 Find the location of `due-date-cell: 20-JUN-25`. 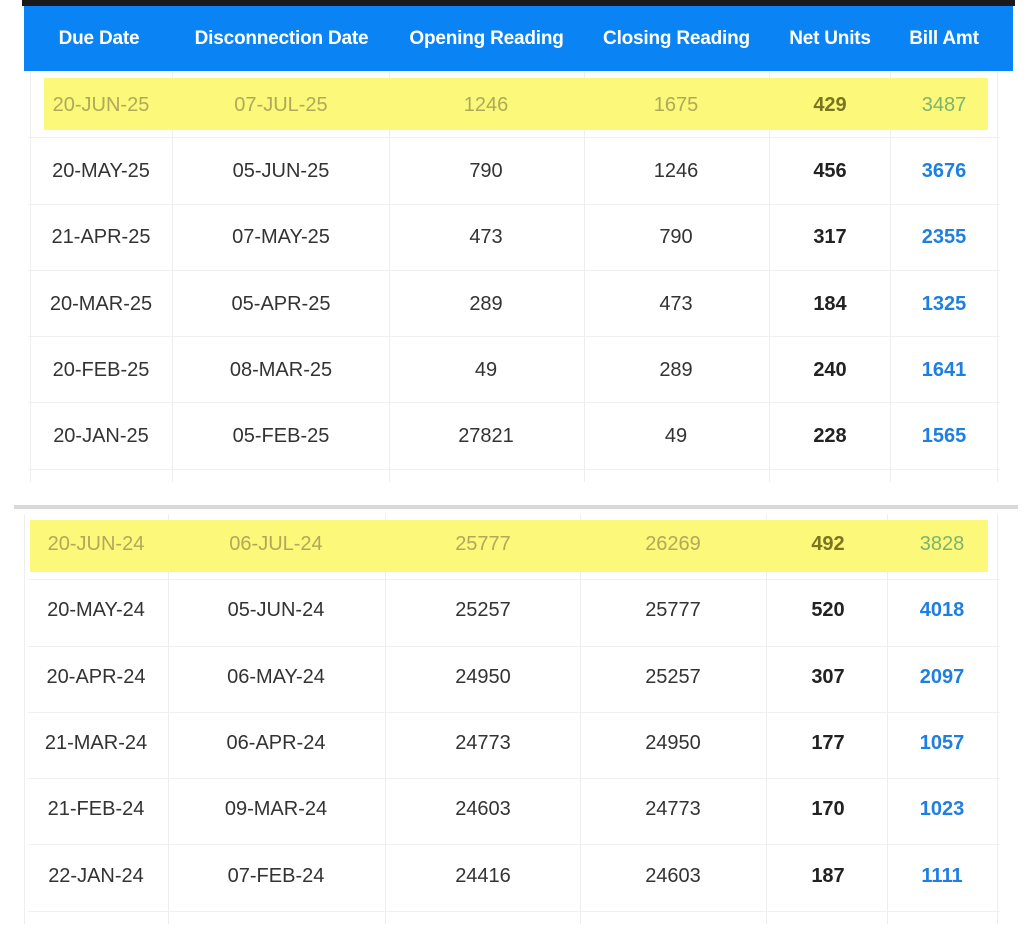

due-date-cell: 20-JUN-25 is located at coordinates (101, 104).